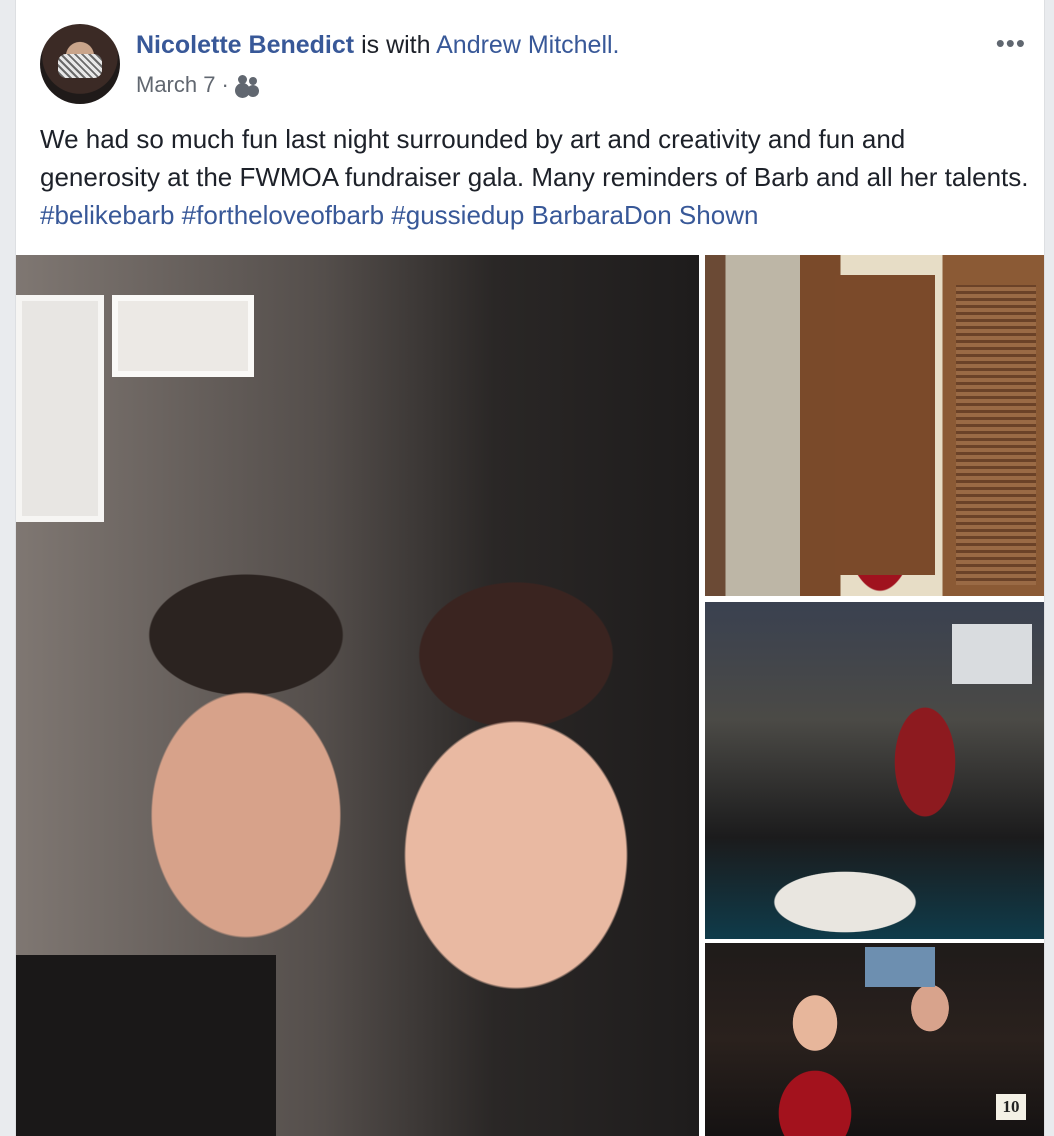 This screenshot has height=1136, width=1054. Describe the element at coordinates (457, 215) in the screenshot. I see `hashtag-link: #gussiedup` at that location.